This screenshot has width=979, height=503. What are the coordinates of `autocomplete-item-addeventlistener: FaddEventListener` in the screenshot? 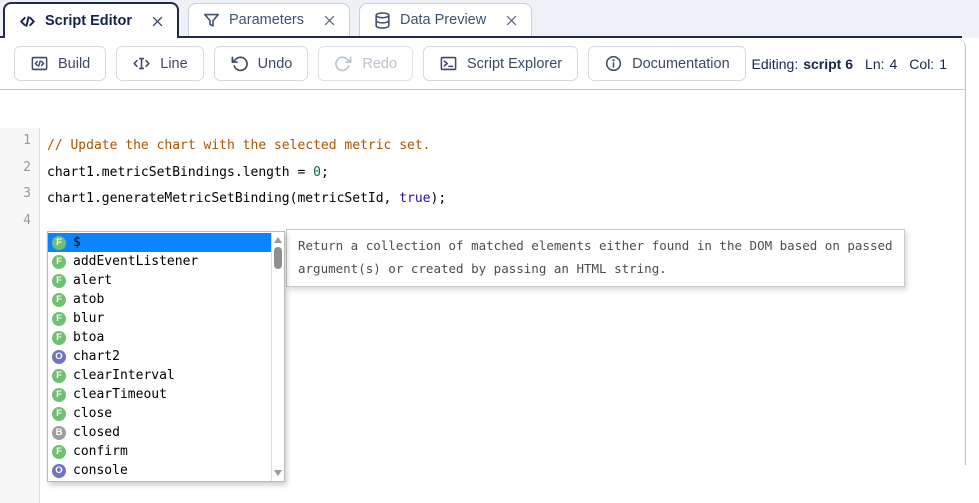 It's located at (159, 261).